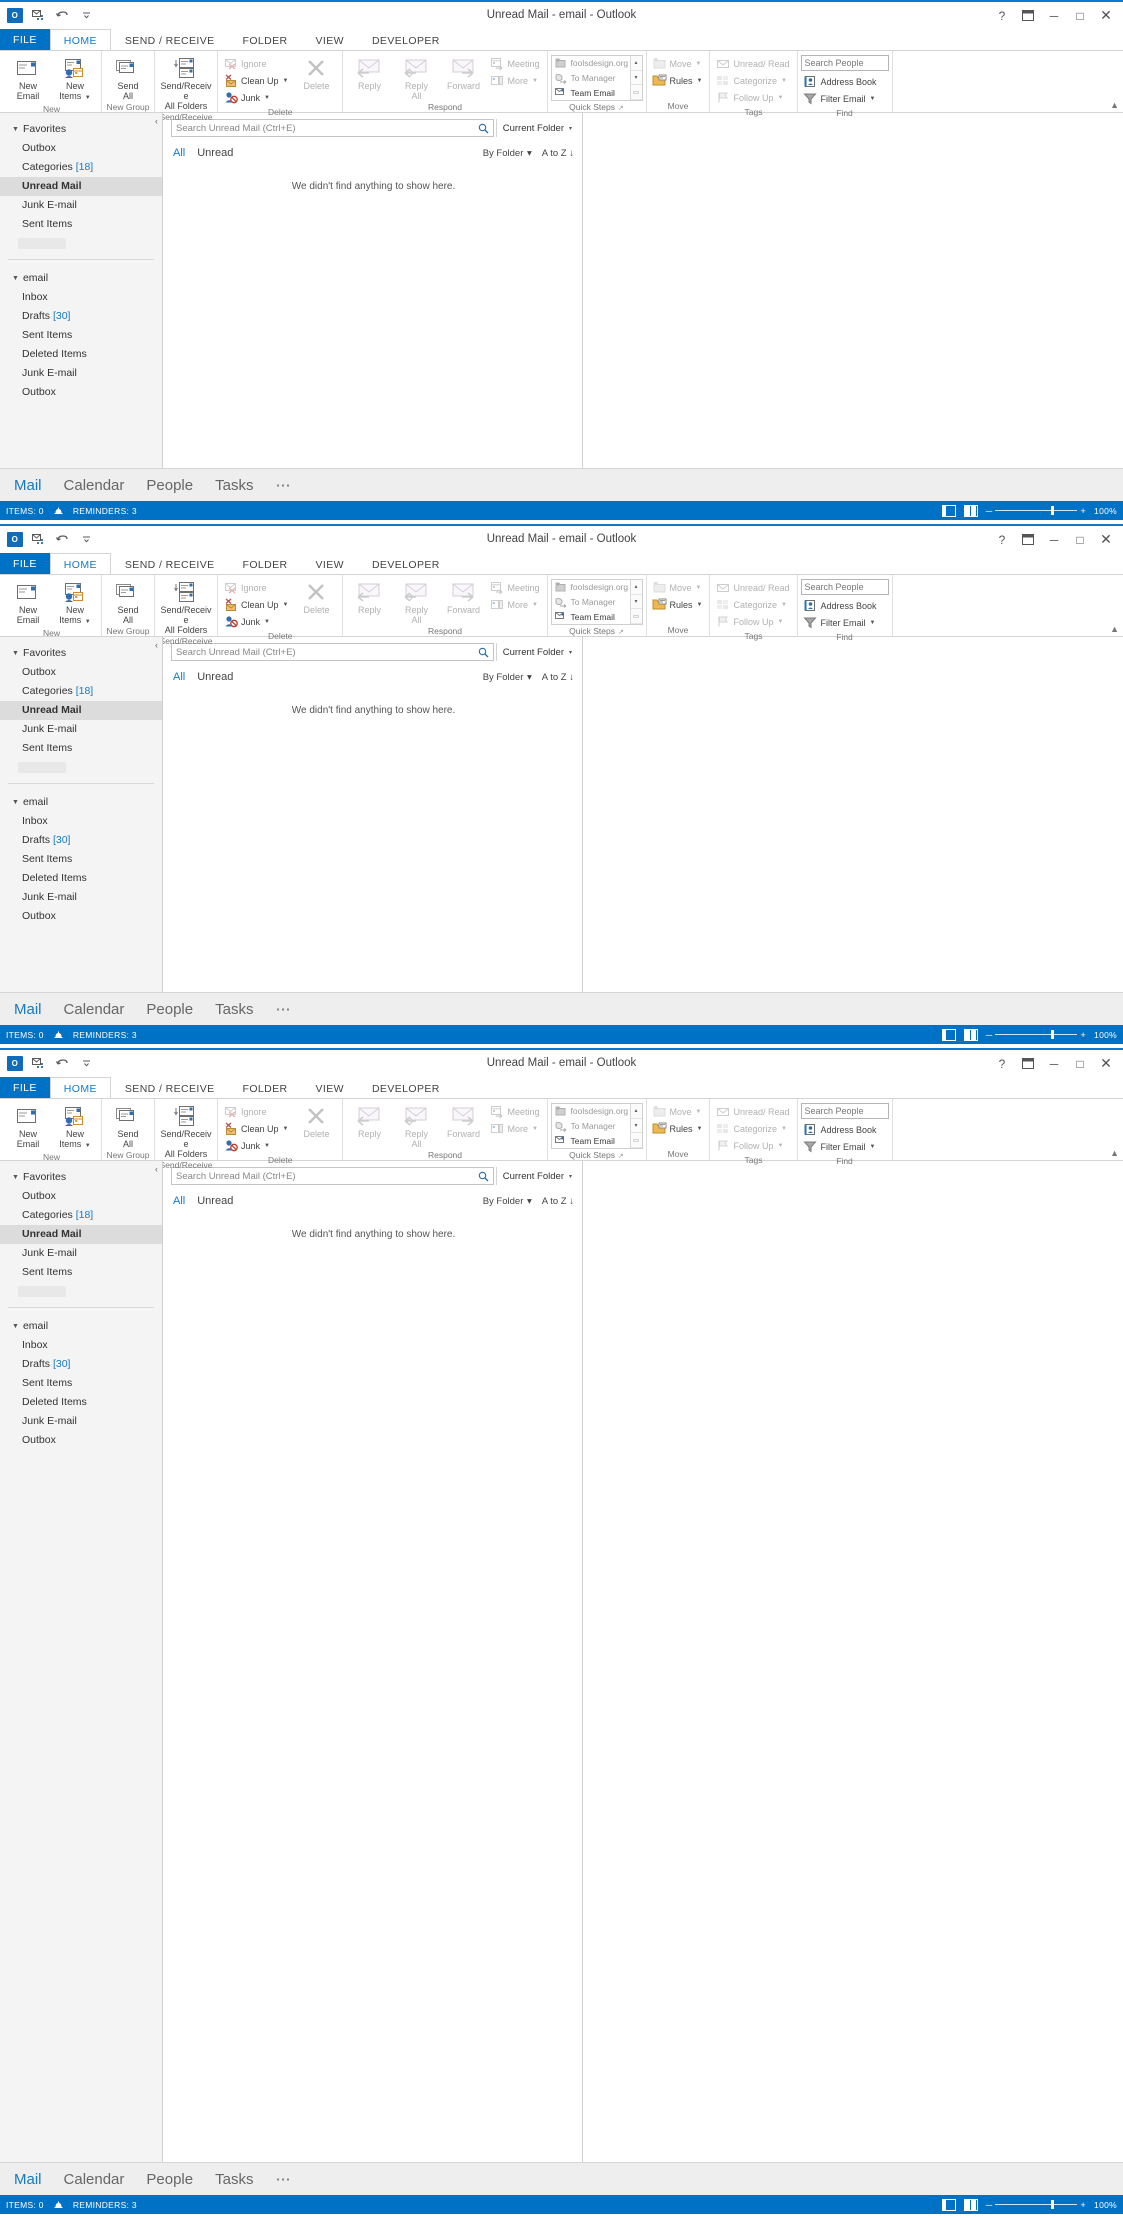 This screenshot has height=2218, width=1123. What do you see at coordinates (406, 564) in the screenshot?
I see `tab-developer: DEVELOPER` at bounding box center [406, 564].